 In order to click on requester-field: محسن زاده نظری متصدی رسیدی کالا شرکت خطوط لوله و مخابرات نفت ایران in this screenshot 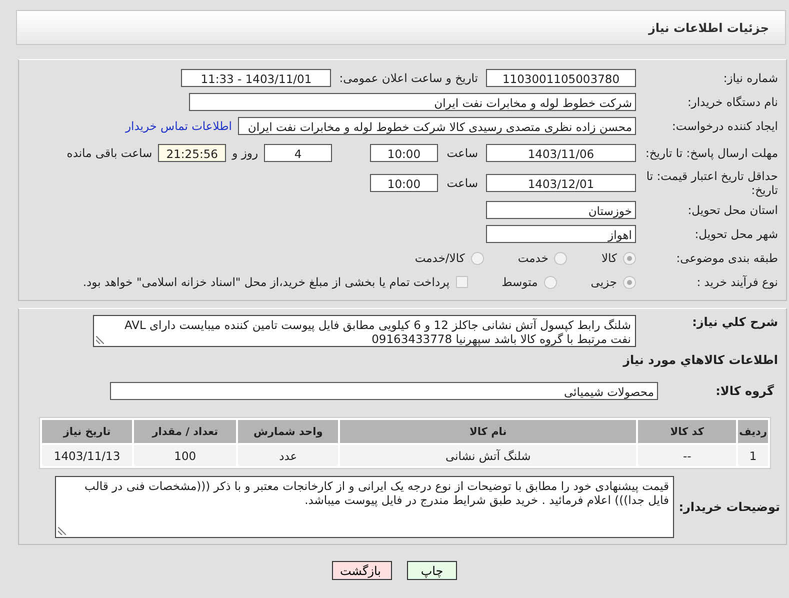, I will do `click(437, 126)`.